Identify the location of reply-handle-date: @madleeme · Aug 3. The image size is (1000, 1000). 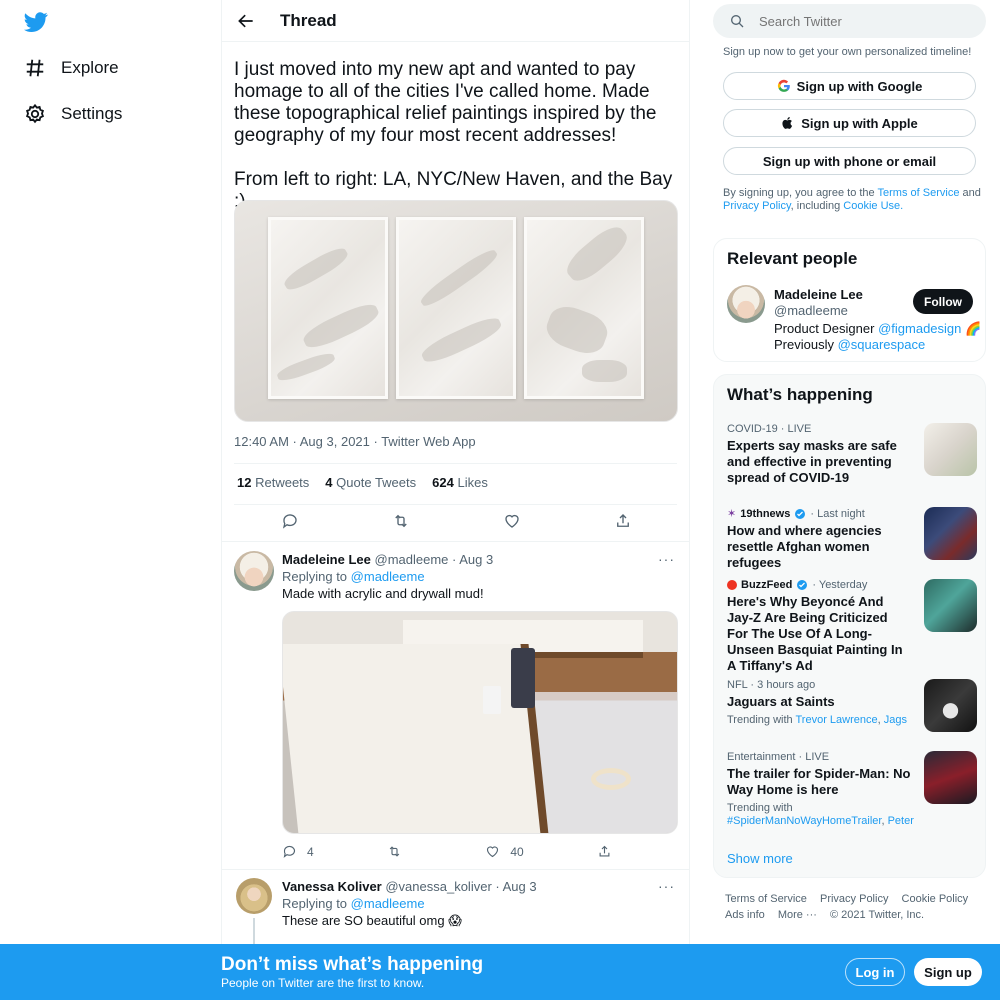
(434, 559).